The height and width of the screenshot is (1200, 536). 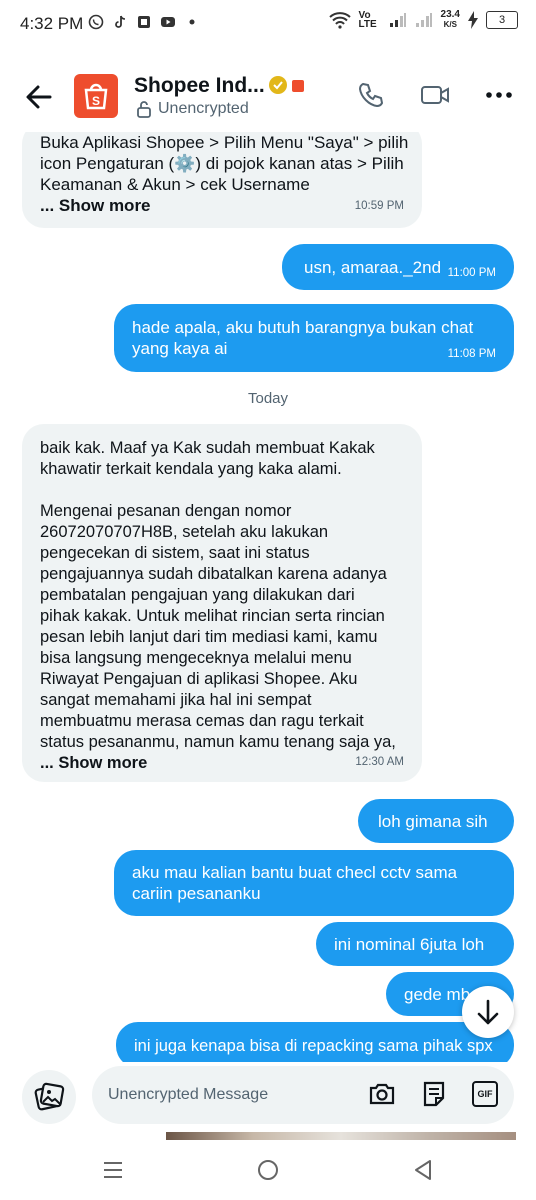 I want to click on message-line: Keamanan & Akun > cek Username, so click(x=175, y=184).